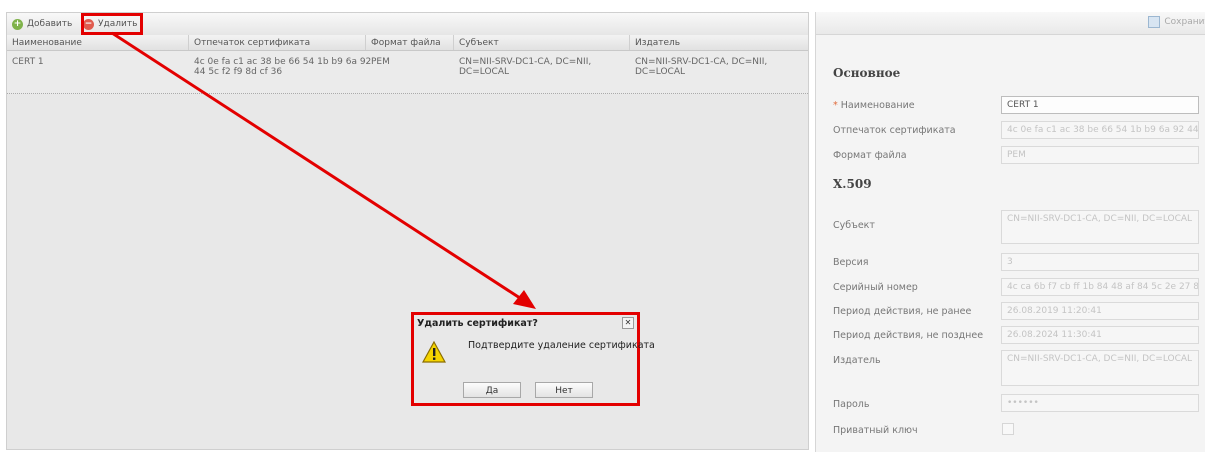 Image resolution: width=1205 pixels, height=452 pixels. What do you see at coordinates (851, 404) in the screenshot?
I see `password-label: Пароль` at bounding box center [851, 404].